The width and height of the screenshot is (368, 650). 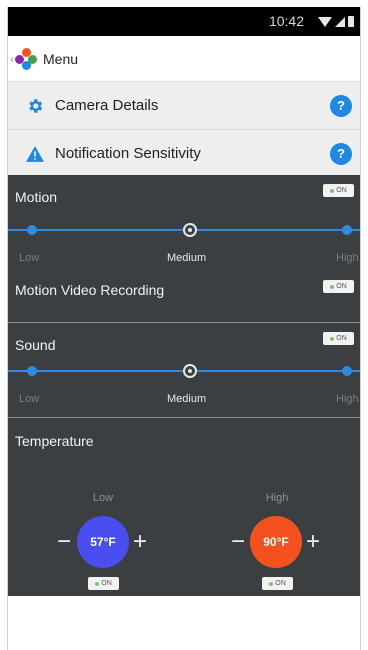 What do you see at coordinates (184, 623) in the screenshot?
I see `bottom-blank-area` at bounding box center [184, 623].